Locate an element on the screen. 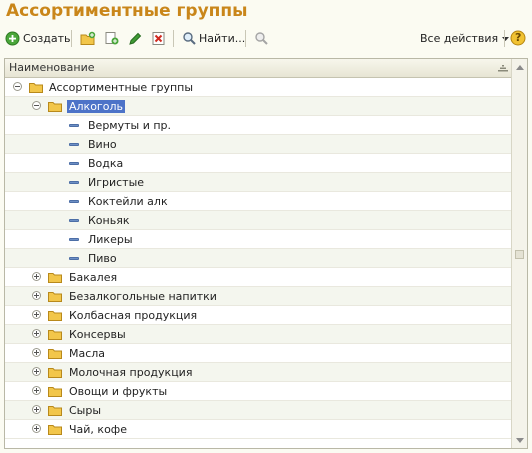  tree-row-label: Коктейли алк is located at coordinates (128, 201).